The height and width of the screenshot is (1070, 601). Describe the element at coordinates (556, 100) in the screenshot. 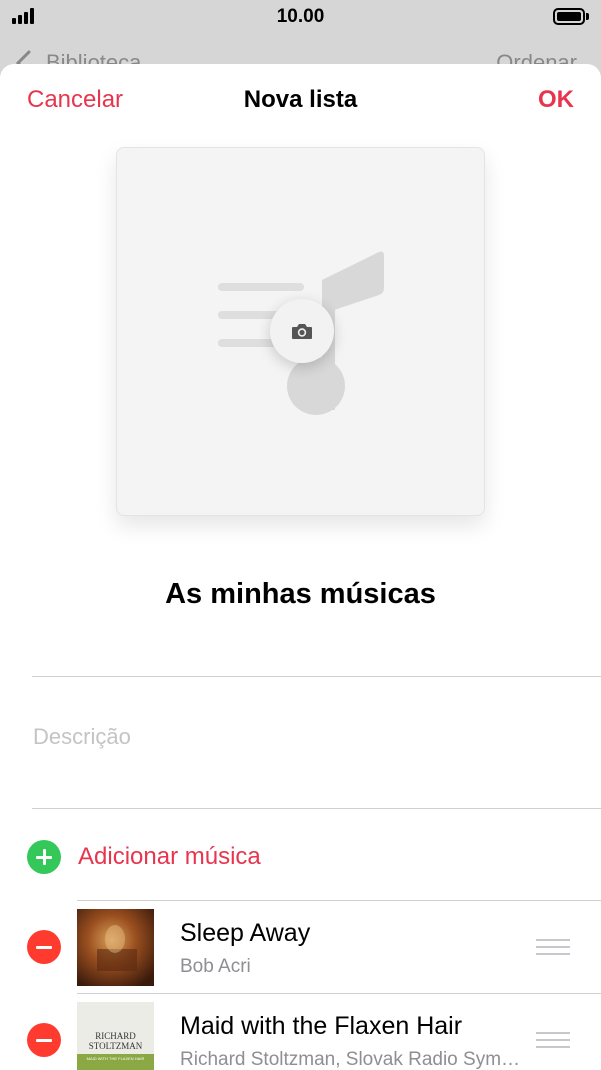

I see `ok-button: OK` at that location.